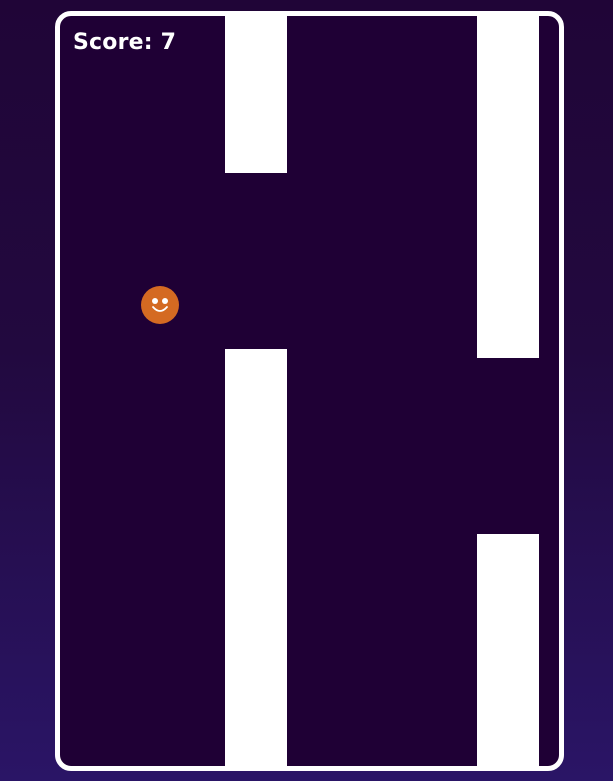 The height and width of the screenshot is (781, 613). I want to click on pipe-obstacle-right-bottom, so click(508, 650).